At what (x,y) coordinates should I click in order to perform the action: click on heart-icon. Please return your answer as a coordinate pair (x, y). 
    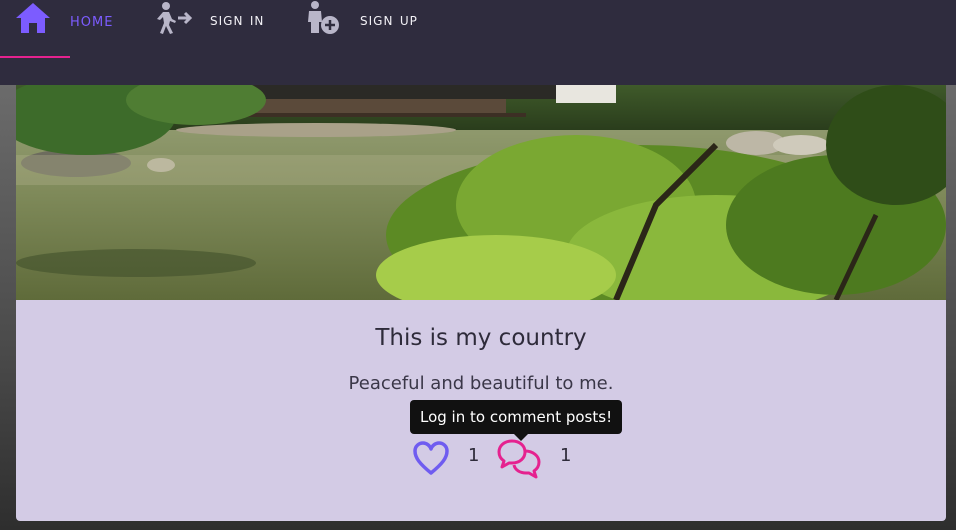
    Looking at the image, I should click on (431, 458).